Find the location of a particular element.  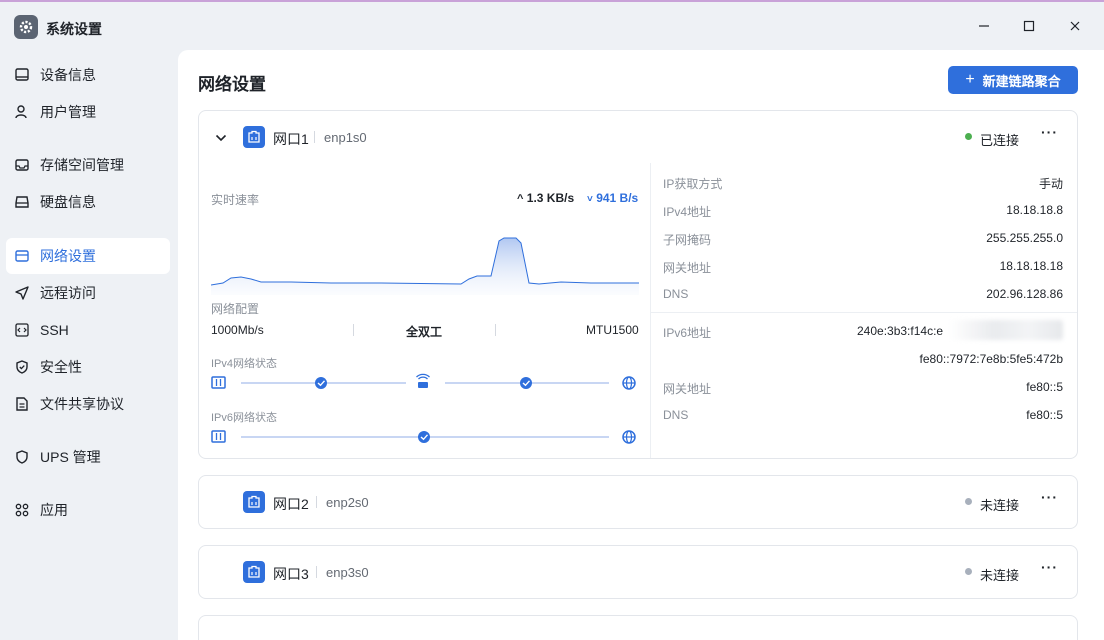

sidebar-item-security: 安全性 is located at coordinates (88, 367).